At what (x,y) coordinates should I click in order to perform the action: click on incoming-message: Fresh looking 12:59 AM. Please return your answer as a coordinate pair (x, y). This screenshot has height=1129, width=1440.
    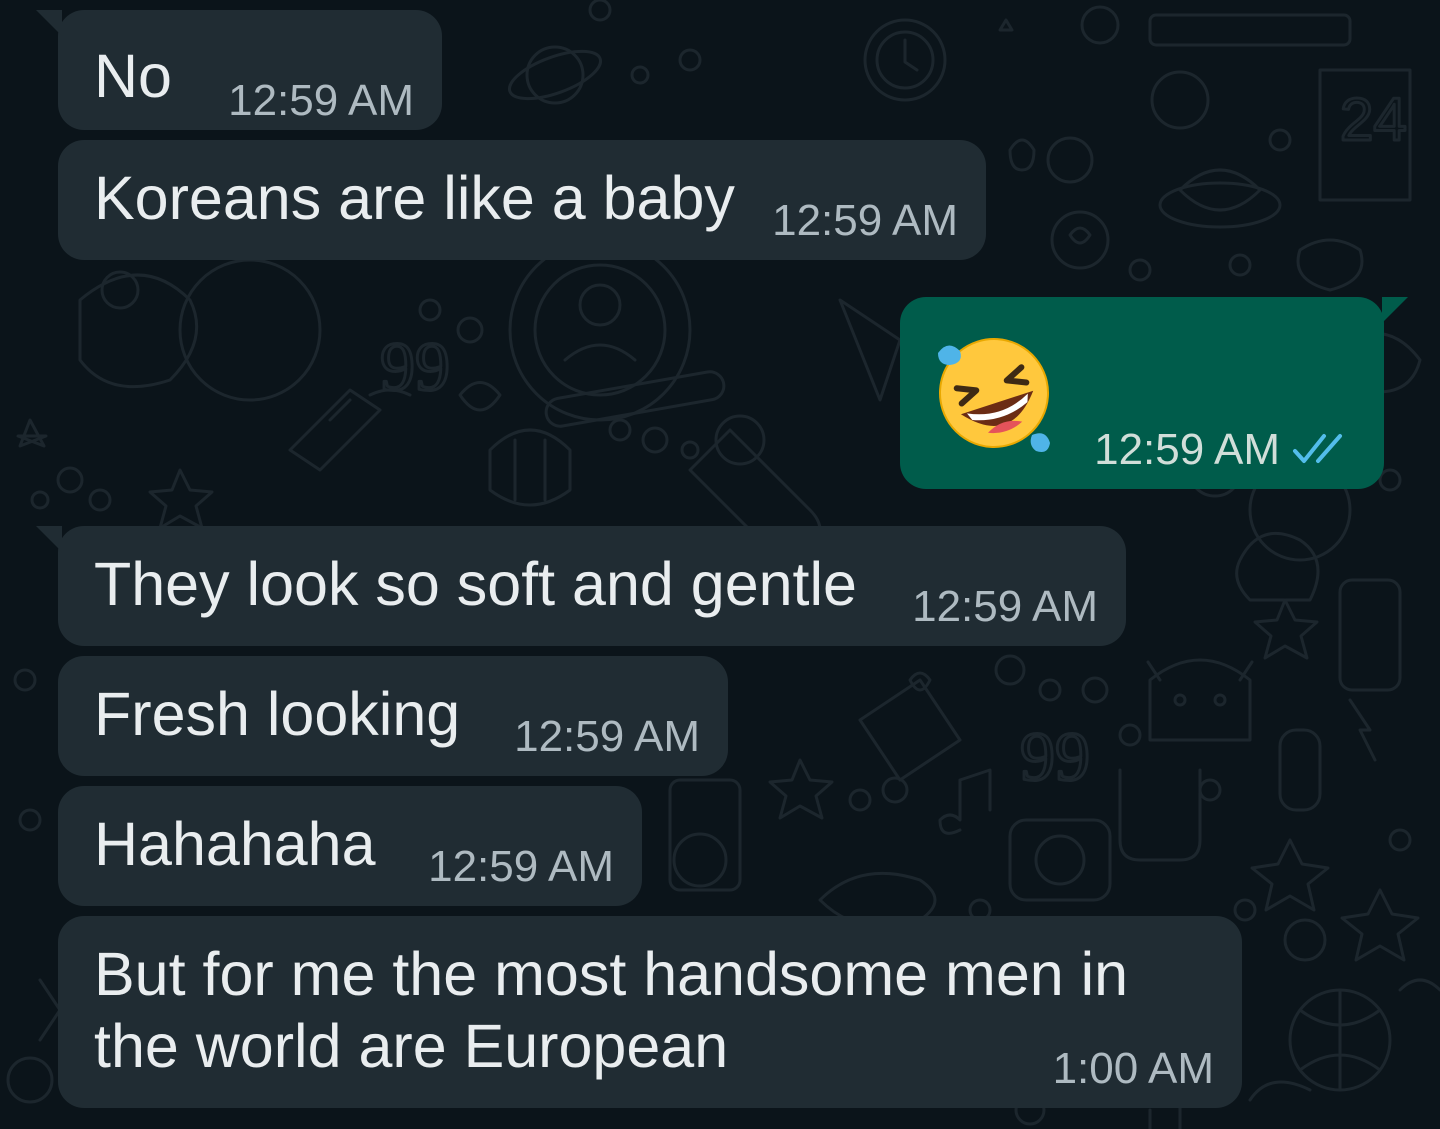
    Looking at the image, I should click on (393, 716).